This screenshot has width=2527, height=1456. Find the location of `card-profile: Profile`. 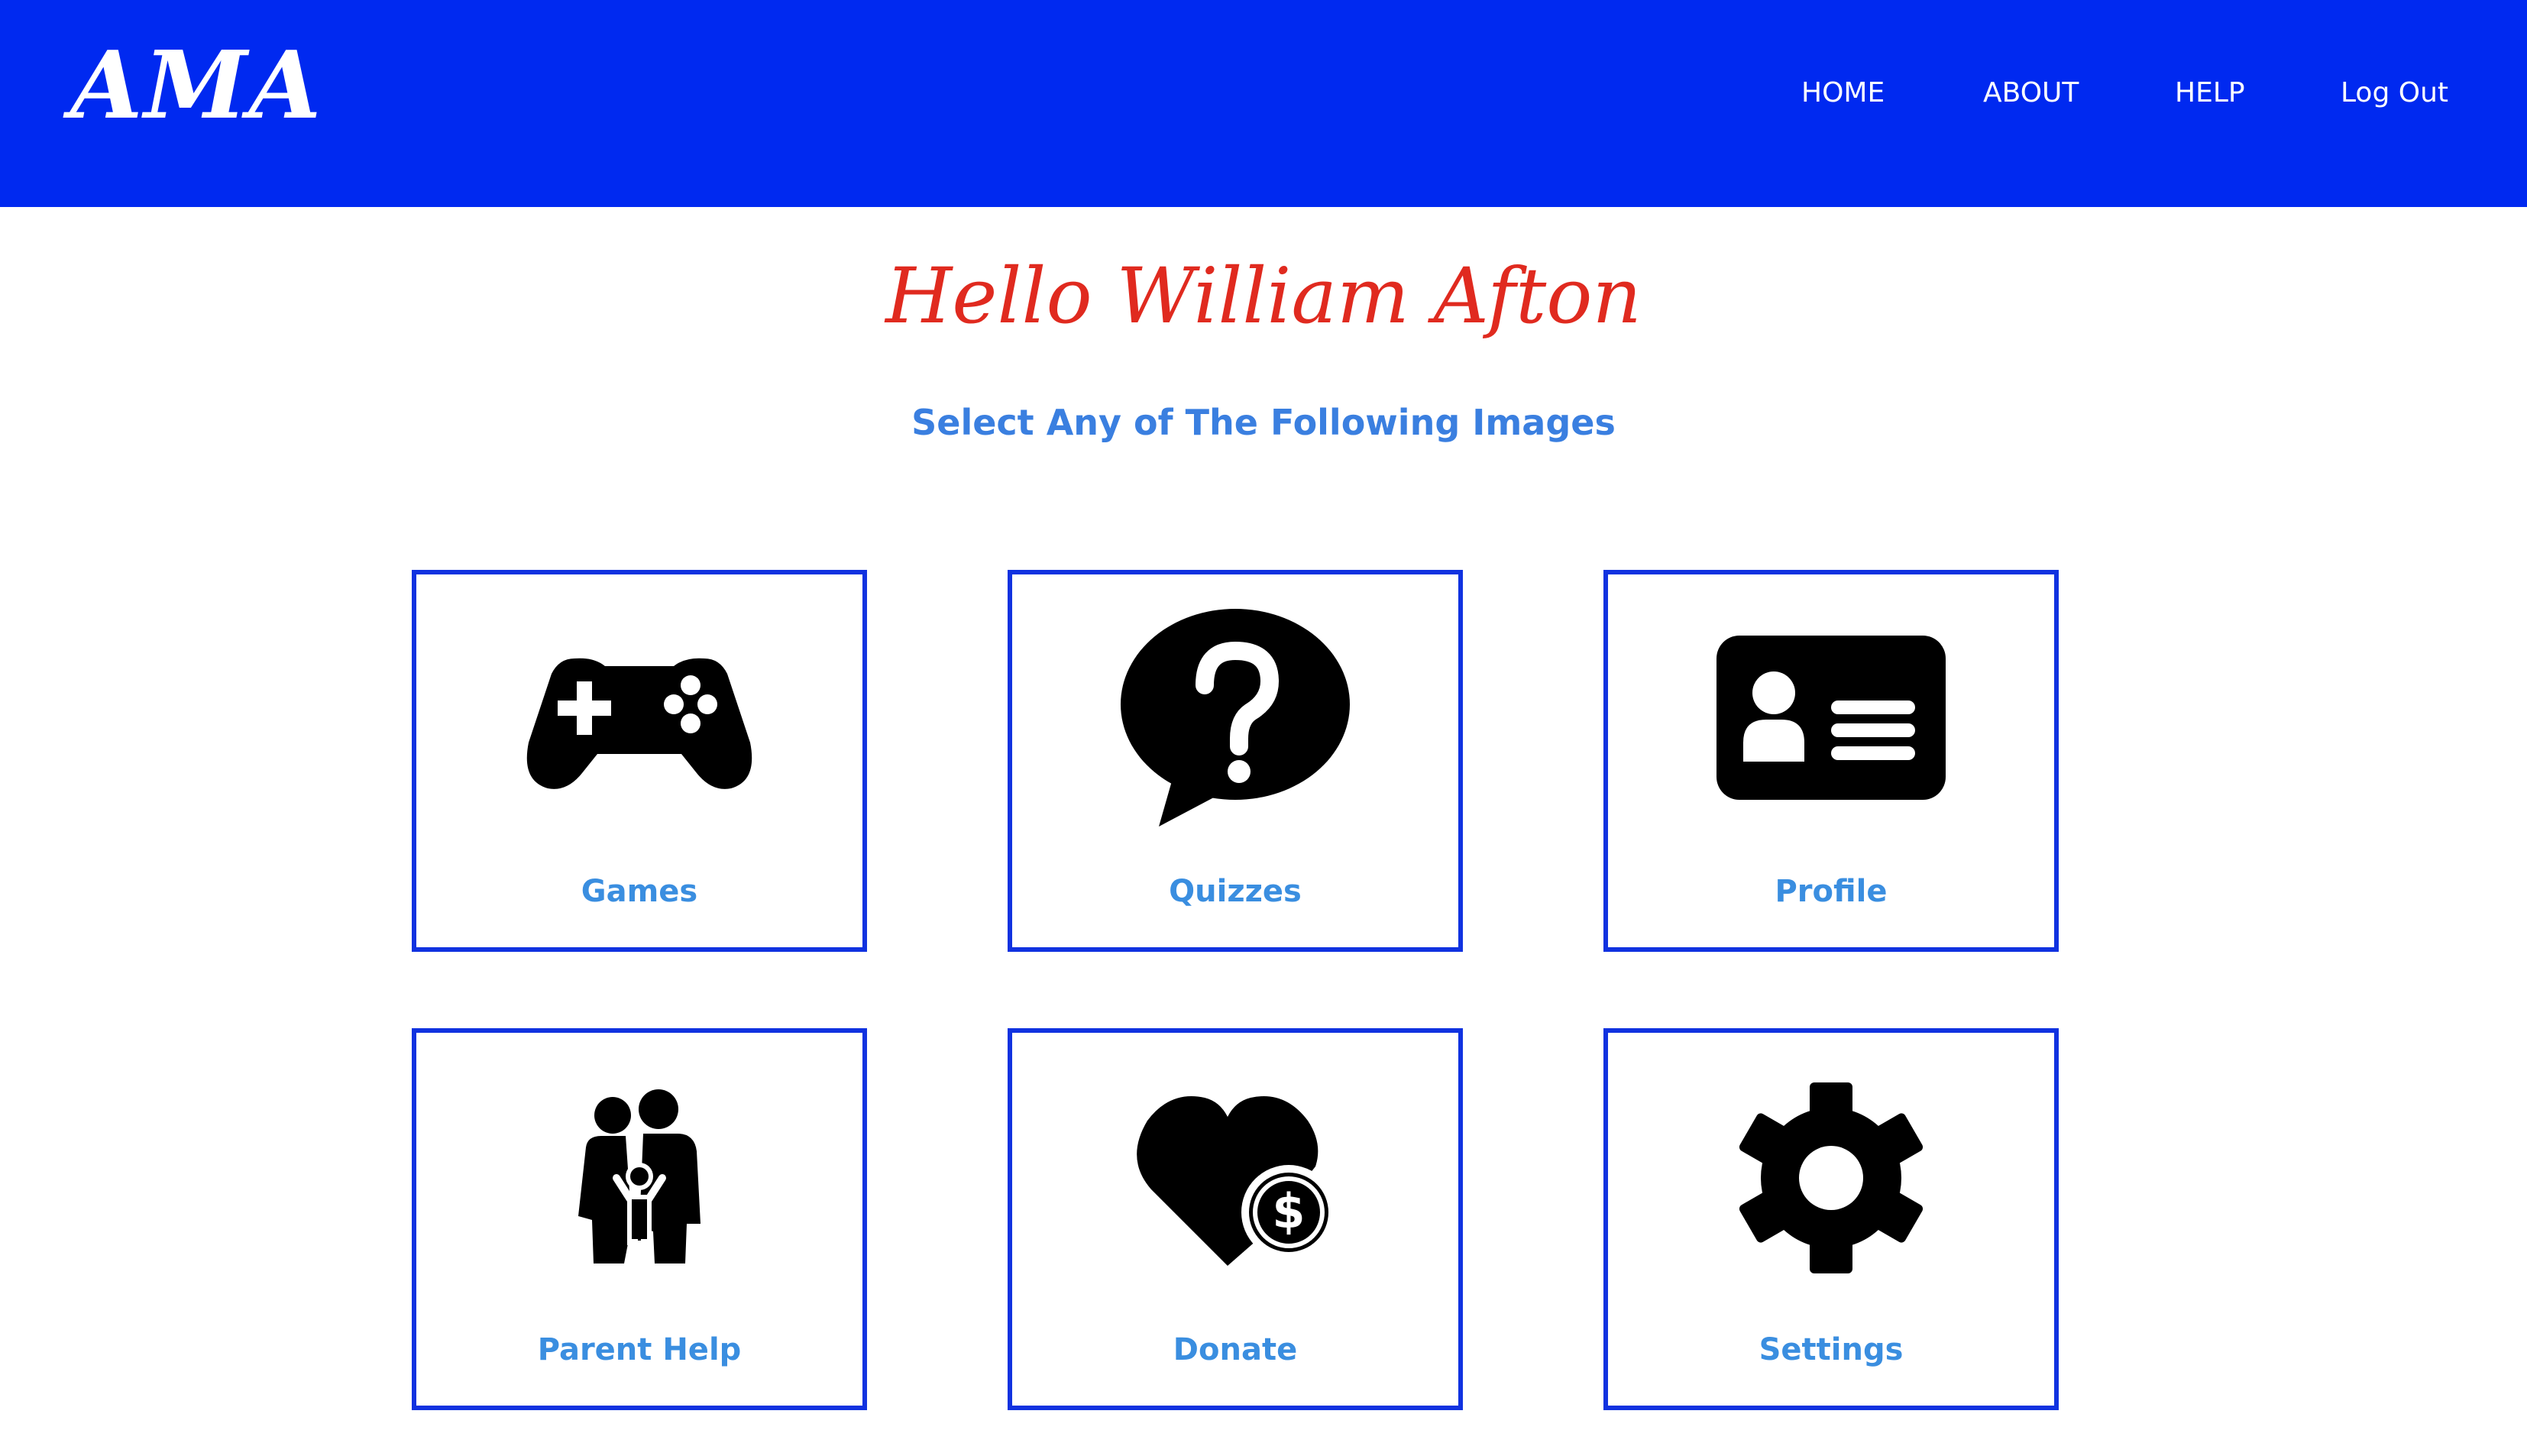

card-profile: Profile is located at coordinates (1831, 761).